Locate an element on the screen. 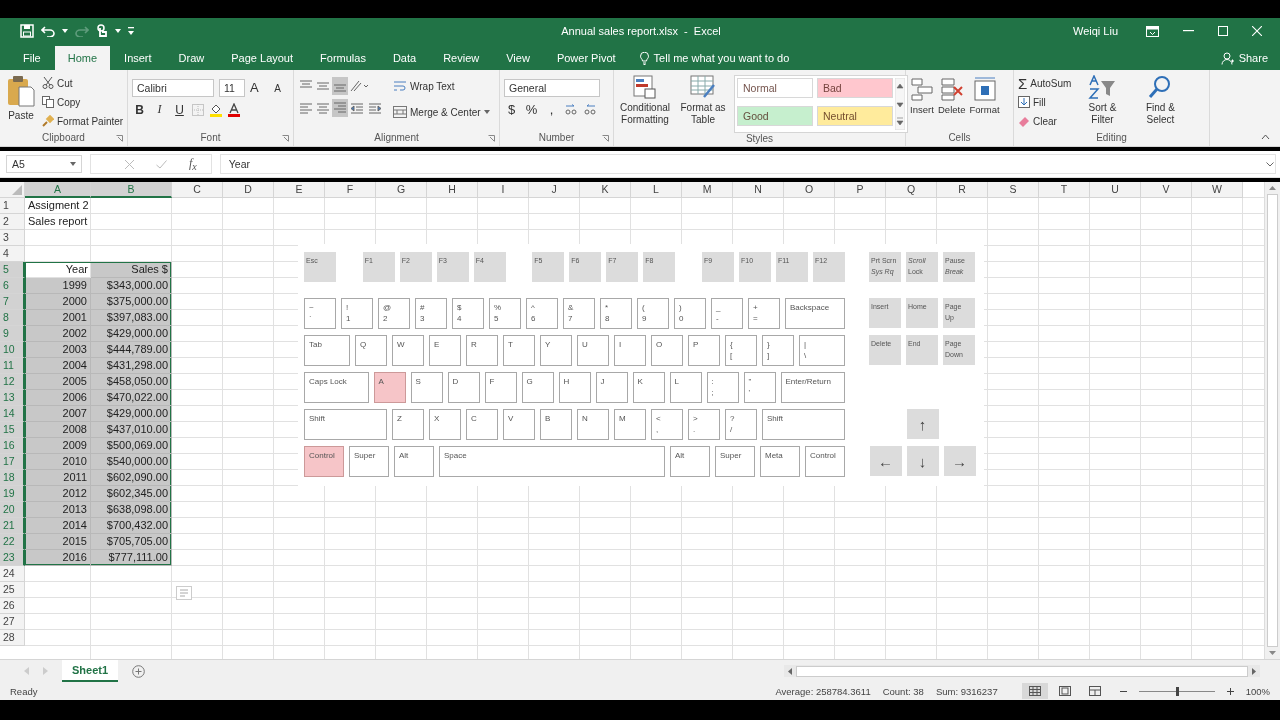 This screenshot has height=720, width=1280. ribbon-tab: View is located at coordinates (518, 58).